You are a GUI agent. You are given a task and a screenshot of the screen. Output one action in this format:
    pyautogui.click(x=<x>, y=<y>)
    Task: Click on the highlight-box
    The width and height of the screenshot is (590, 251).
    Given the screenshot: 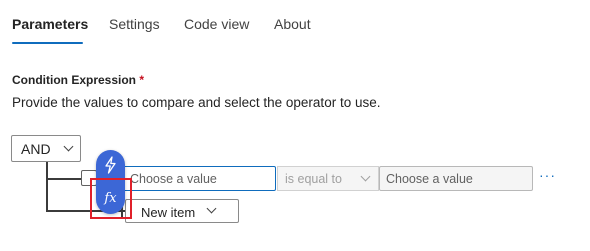 What is the action you would take?
    pyautogui.click(x=111, y=198)
    